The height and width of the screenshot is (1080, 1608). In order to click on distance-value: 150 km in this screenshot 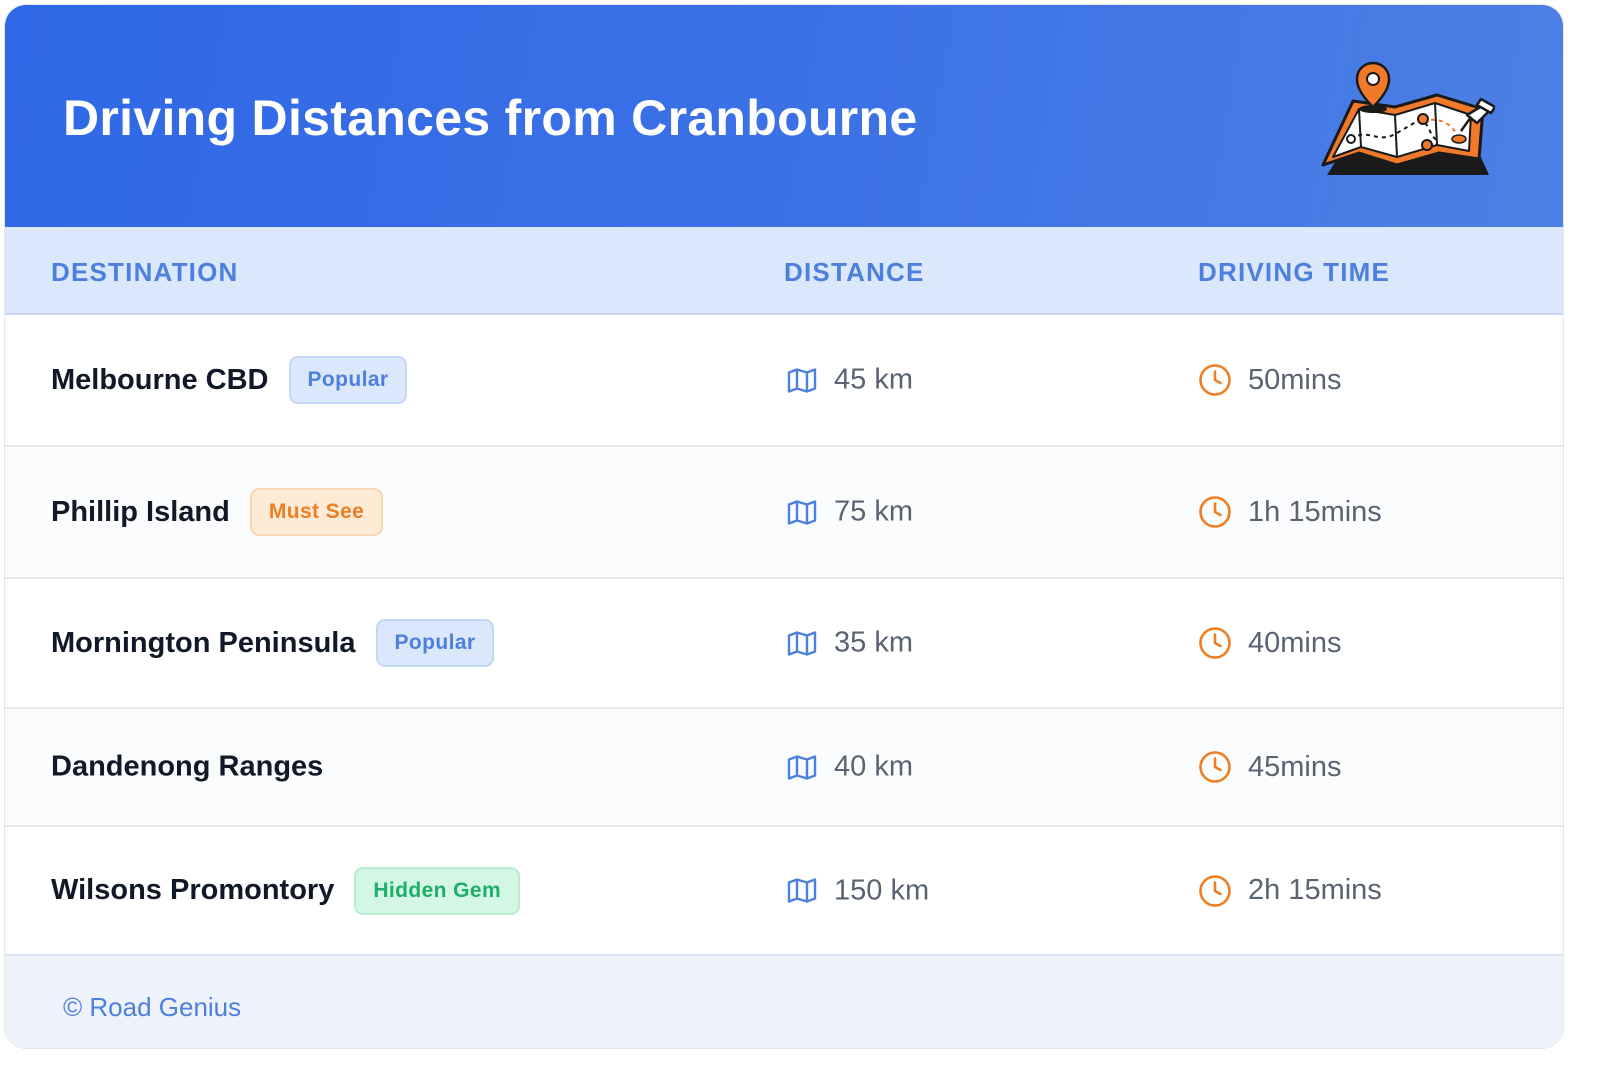, I will do `click(882, 890)`.